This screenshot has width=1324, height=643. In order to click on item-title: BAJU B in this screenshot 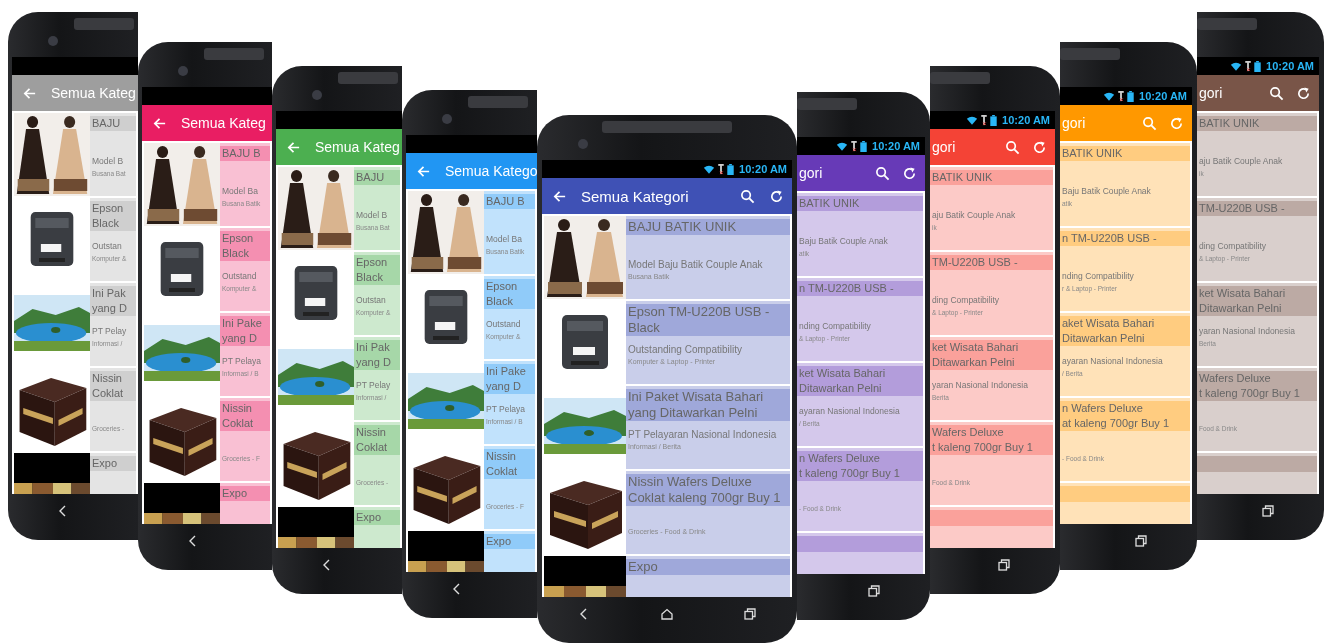, I will do `click(506, 201)`.